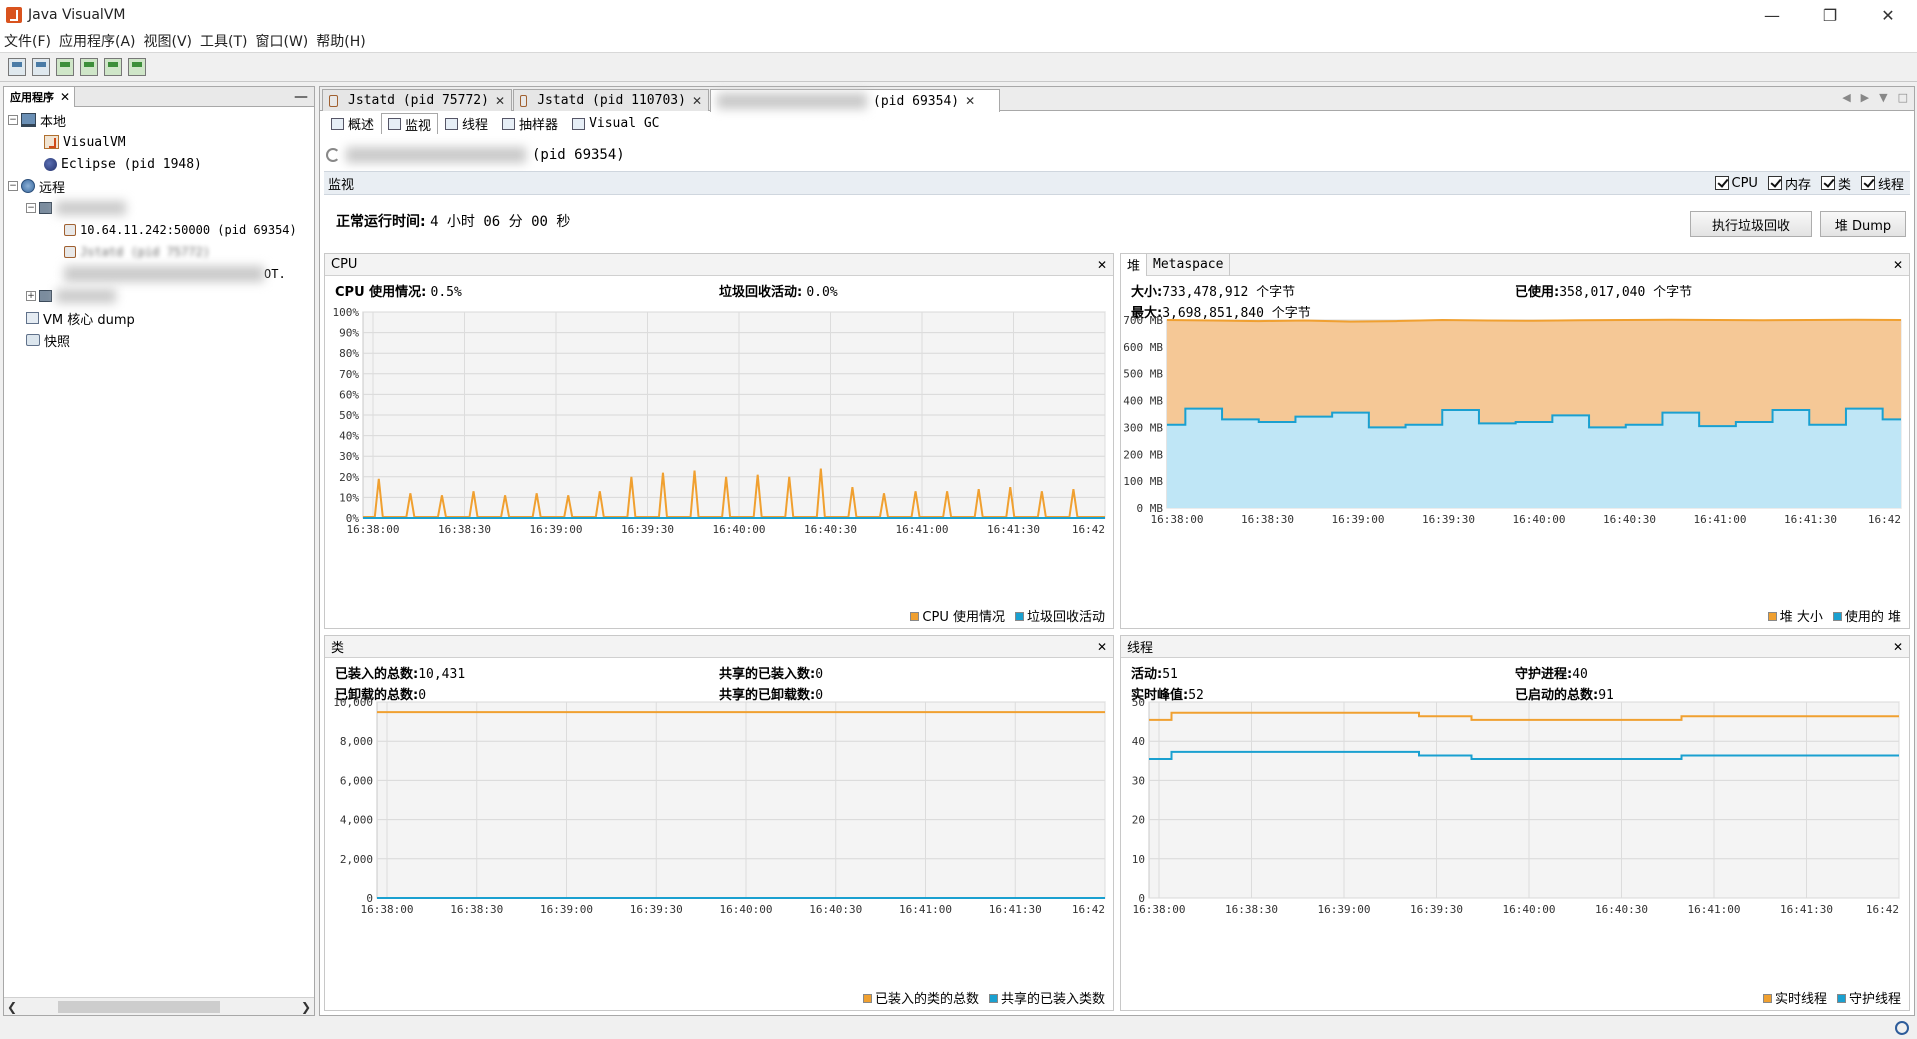 The height and width of the screenshot is (1039, 1917). I want to click on tree-node-remote-host: −, so click(159, 208).